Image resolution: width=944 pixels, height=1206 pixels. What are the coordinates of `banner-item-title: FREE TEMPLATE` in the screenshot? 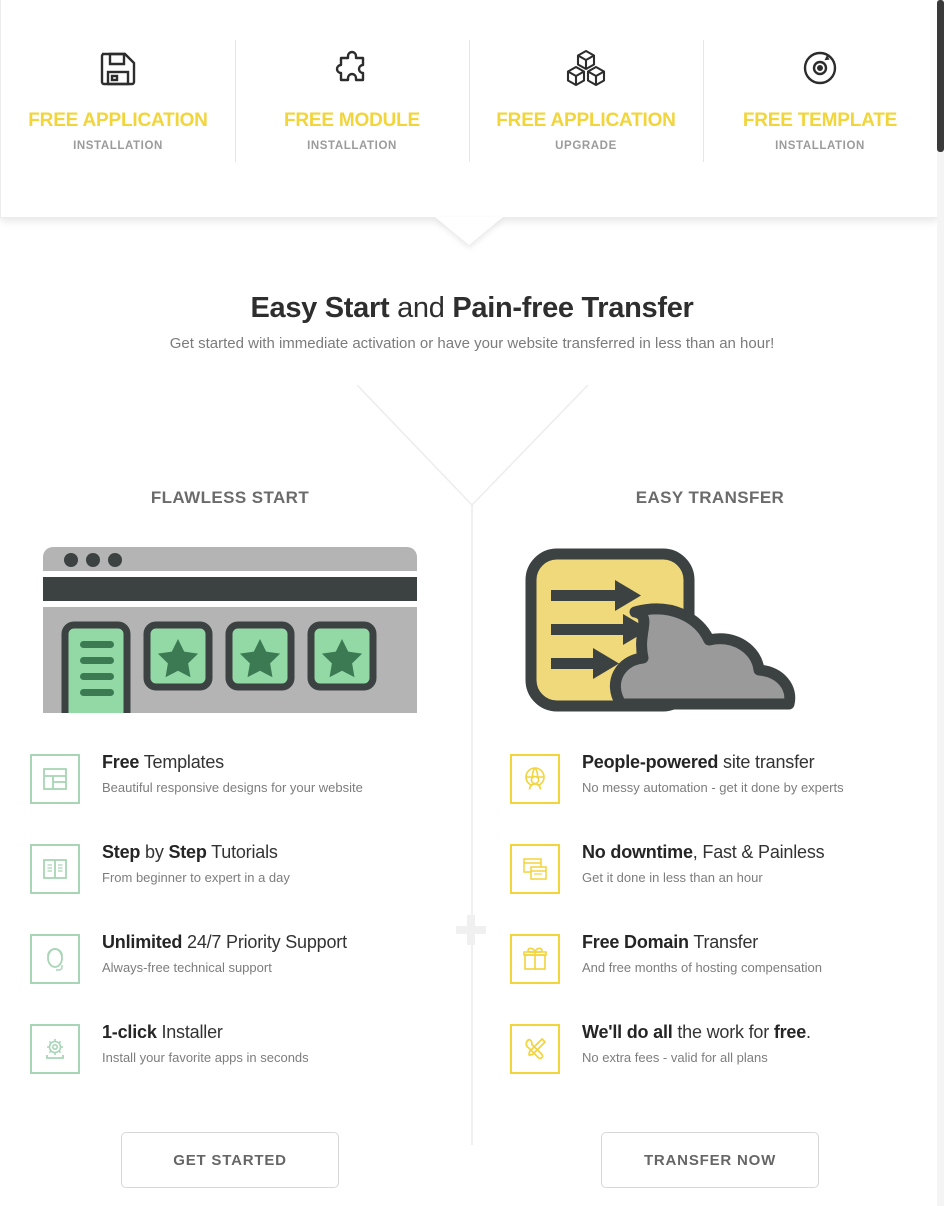 It's located at (820, 120).